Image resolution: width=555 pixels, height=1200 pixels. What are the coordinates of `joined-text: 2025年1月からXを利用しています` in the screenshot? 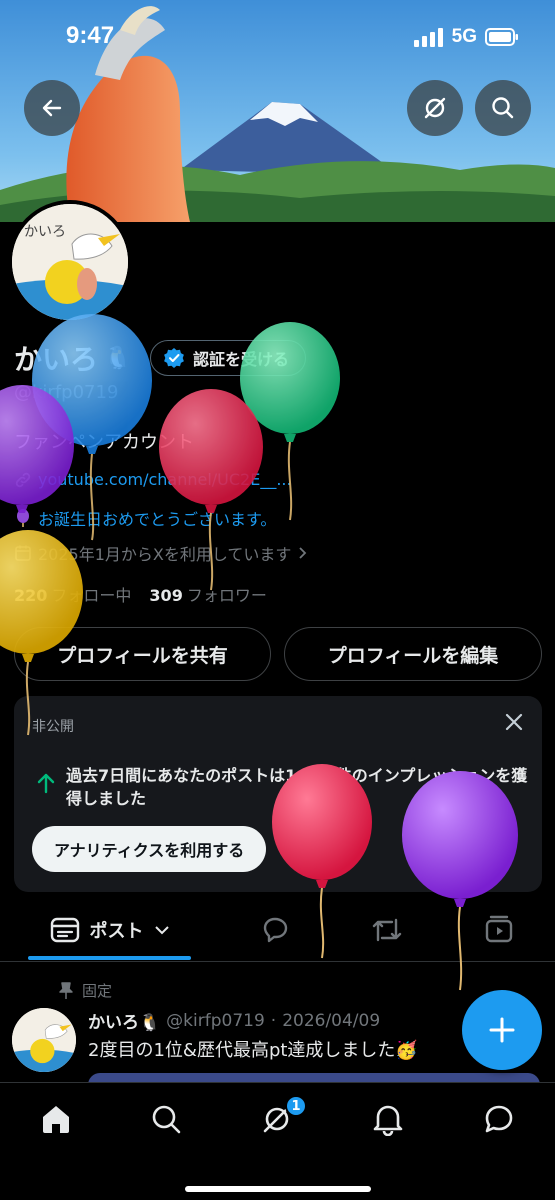 It's located at (165, 554).